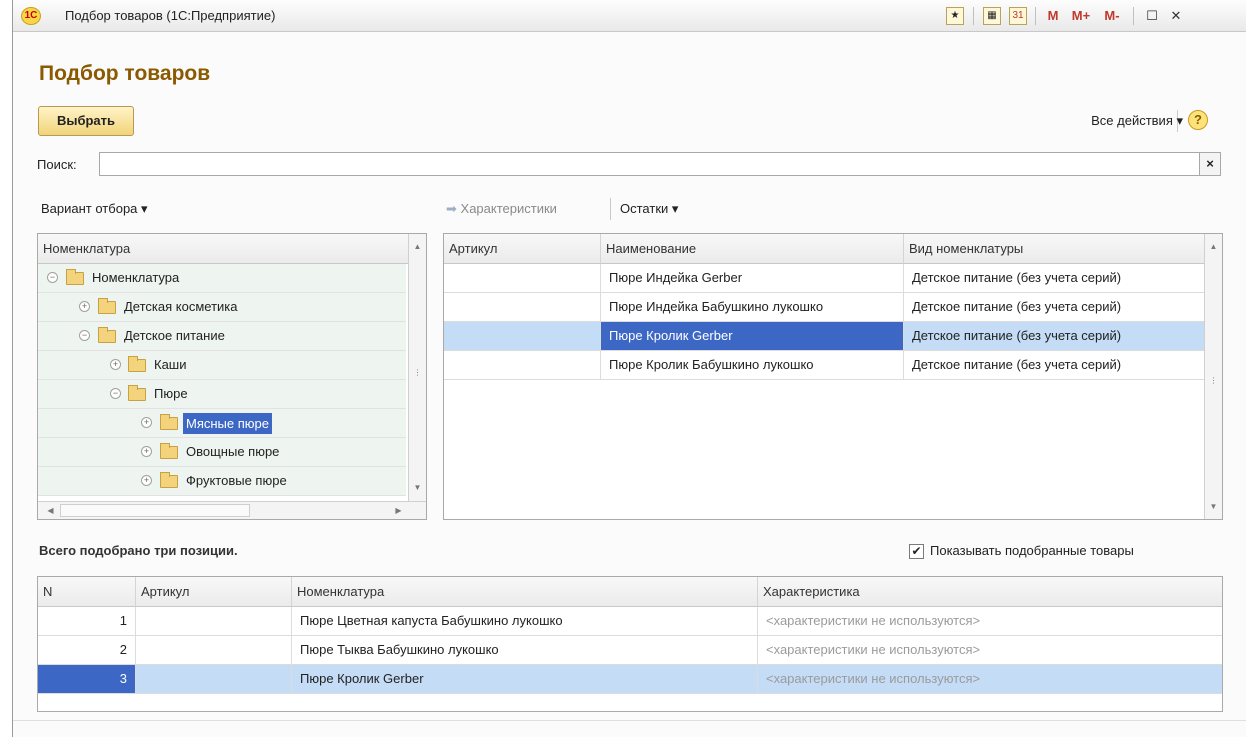 This screenshot has height=737, width=1246. I want to click on column-header-kind: Вид номенклатуры, so click(1055, 249).